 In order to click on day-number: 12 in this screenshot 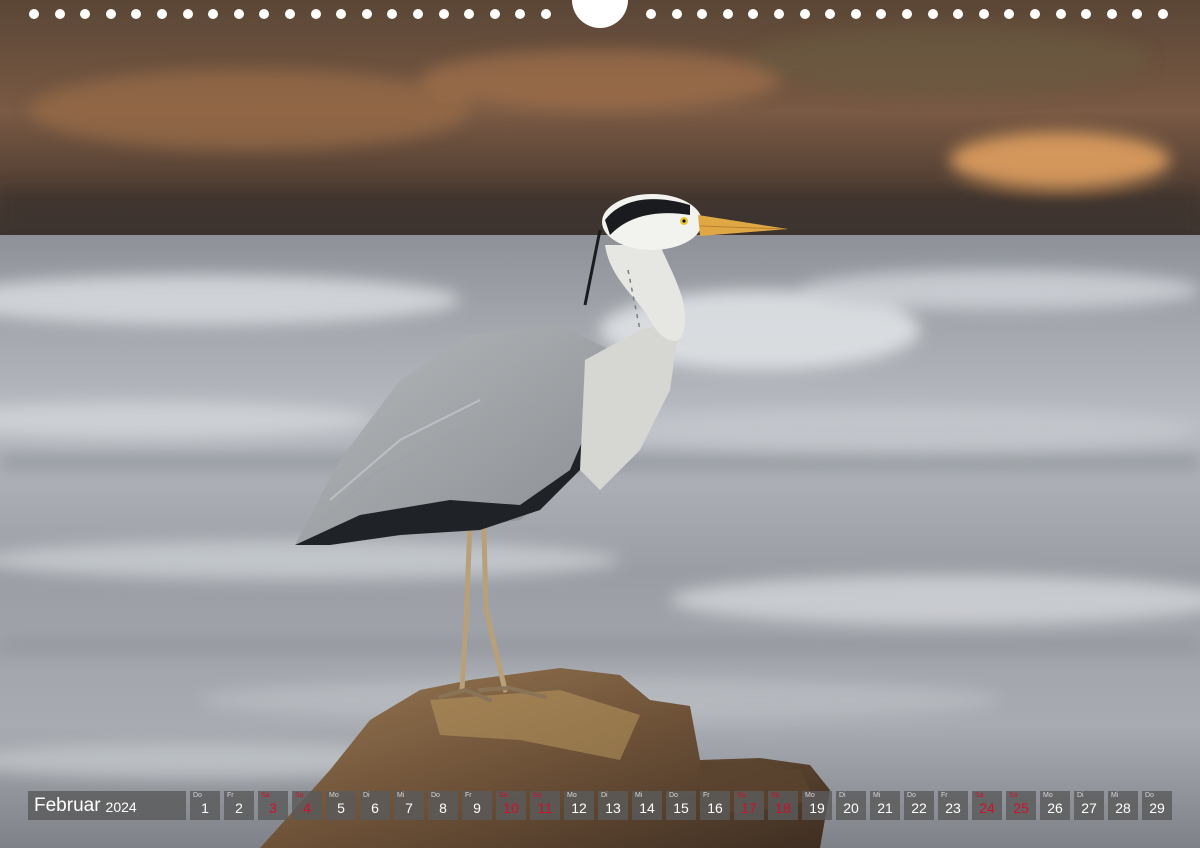, I will do `click(579, 808)`.